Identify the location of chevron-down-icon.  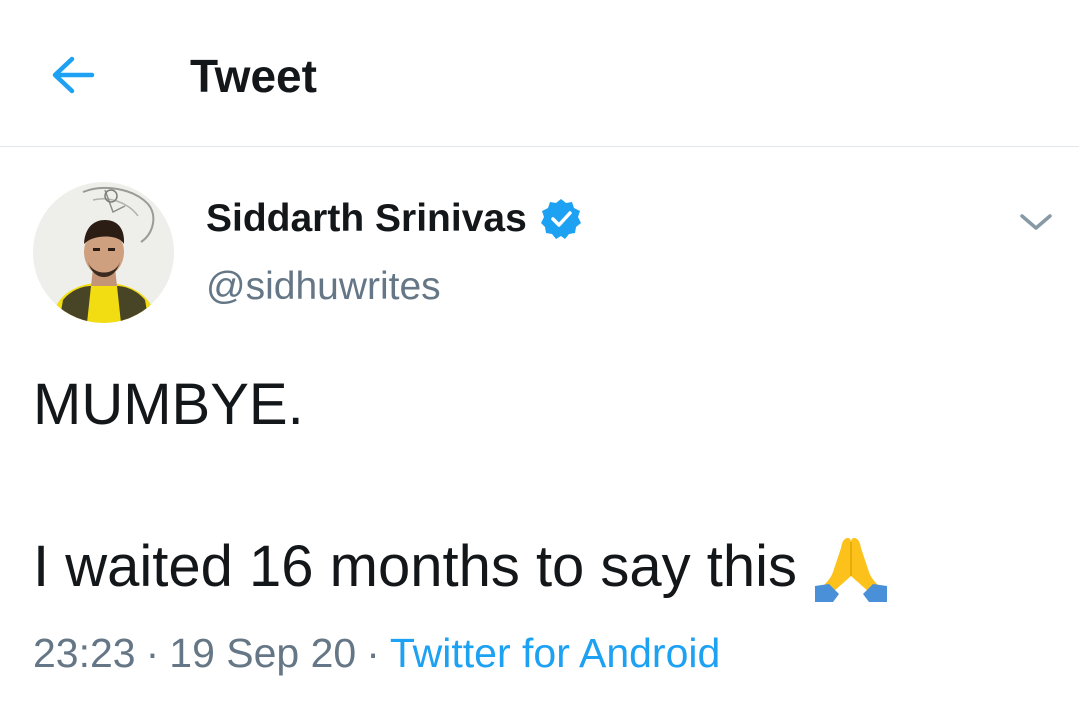
(1036, 222).